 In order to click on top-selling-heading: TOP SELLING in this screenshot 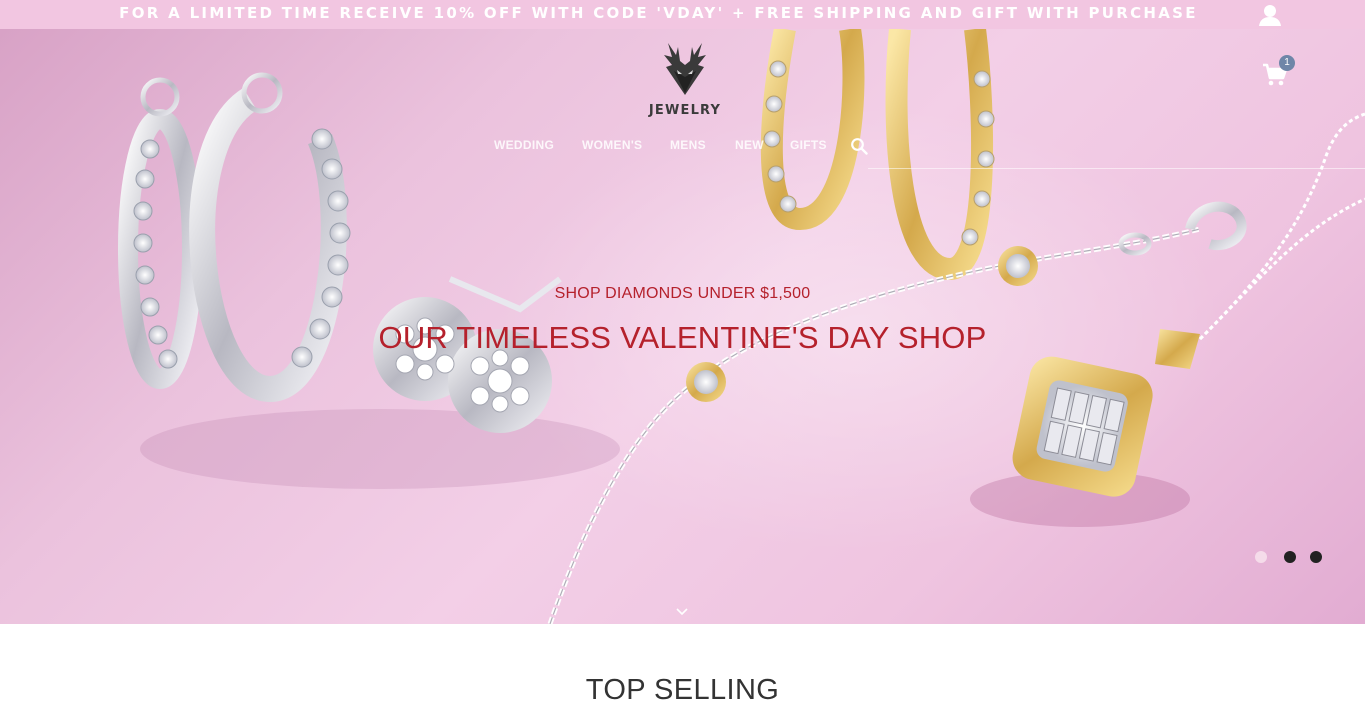, I will do `click(682, 690)`.